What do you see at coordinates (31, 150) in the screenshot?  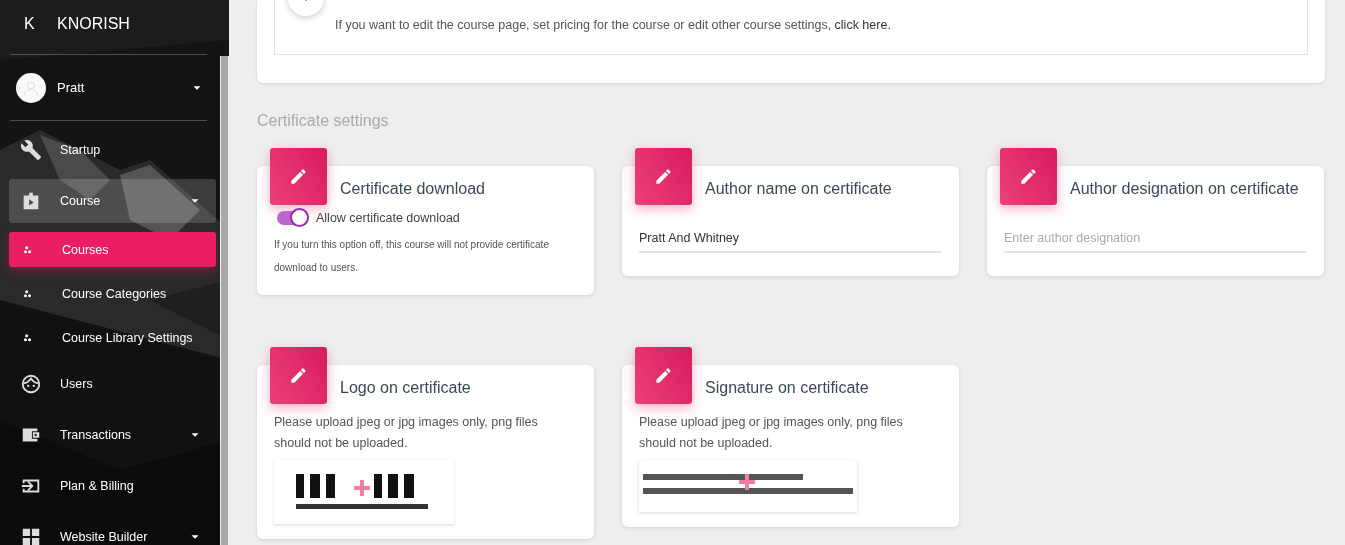 I see `wrench-icon` at bounding box center [31, 150].